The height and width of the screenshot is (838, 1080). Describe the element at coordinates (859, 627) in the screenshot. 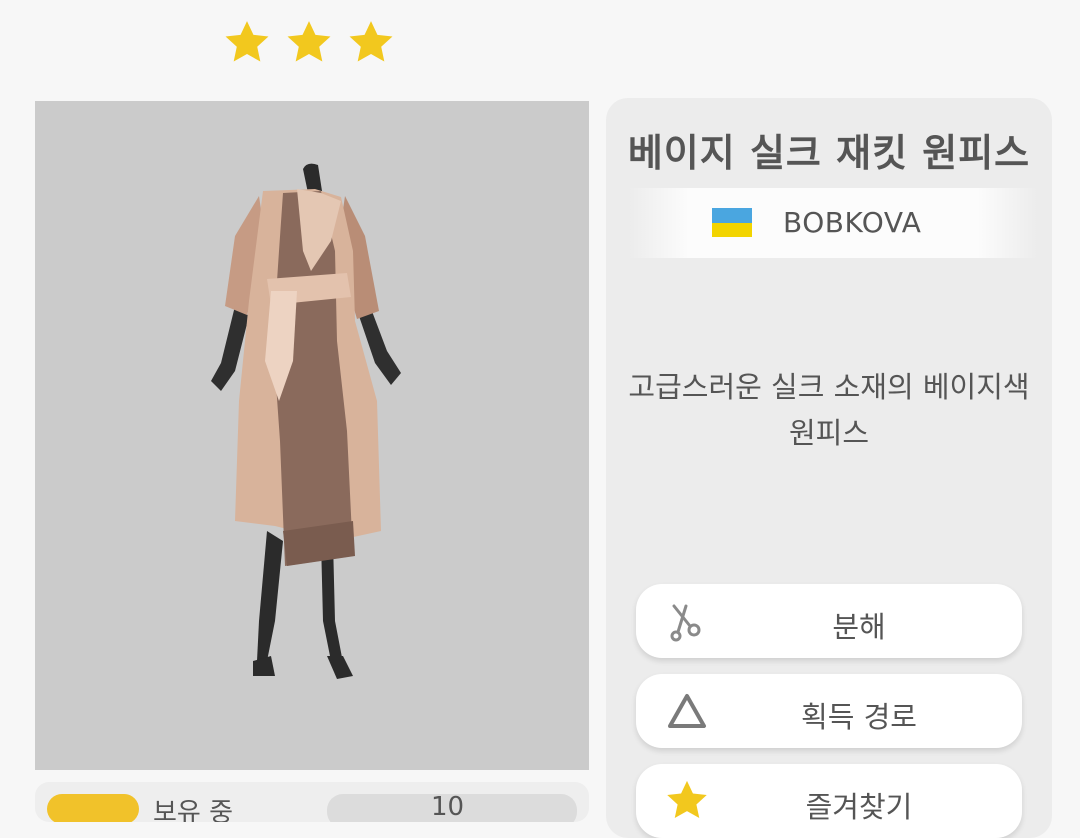

I see `disassemble-label: 분해` at that location.